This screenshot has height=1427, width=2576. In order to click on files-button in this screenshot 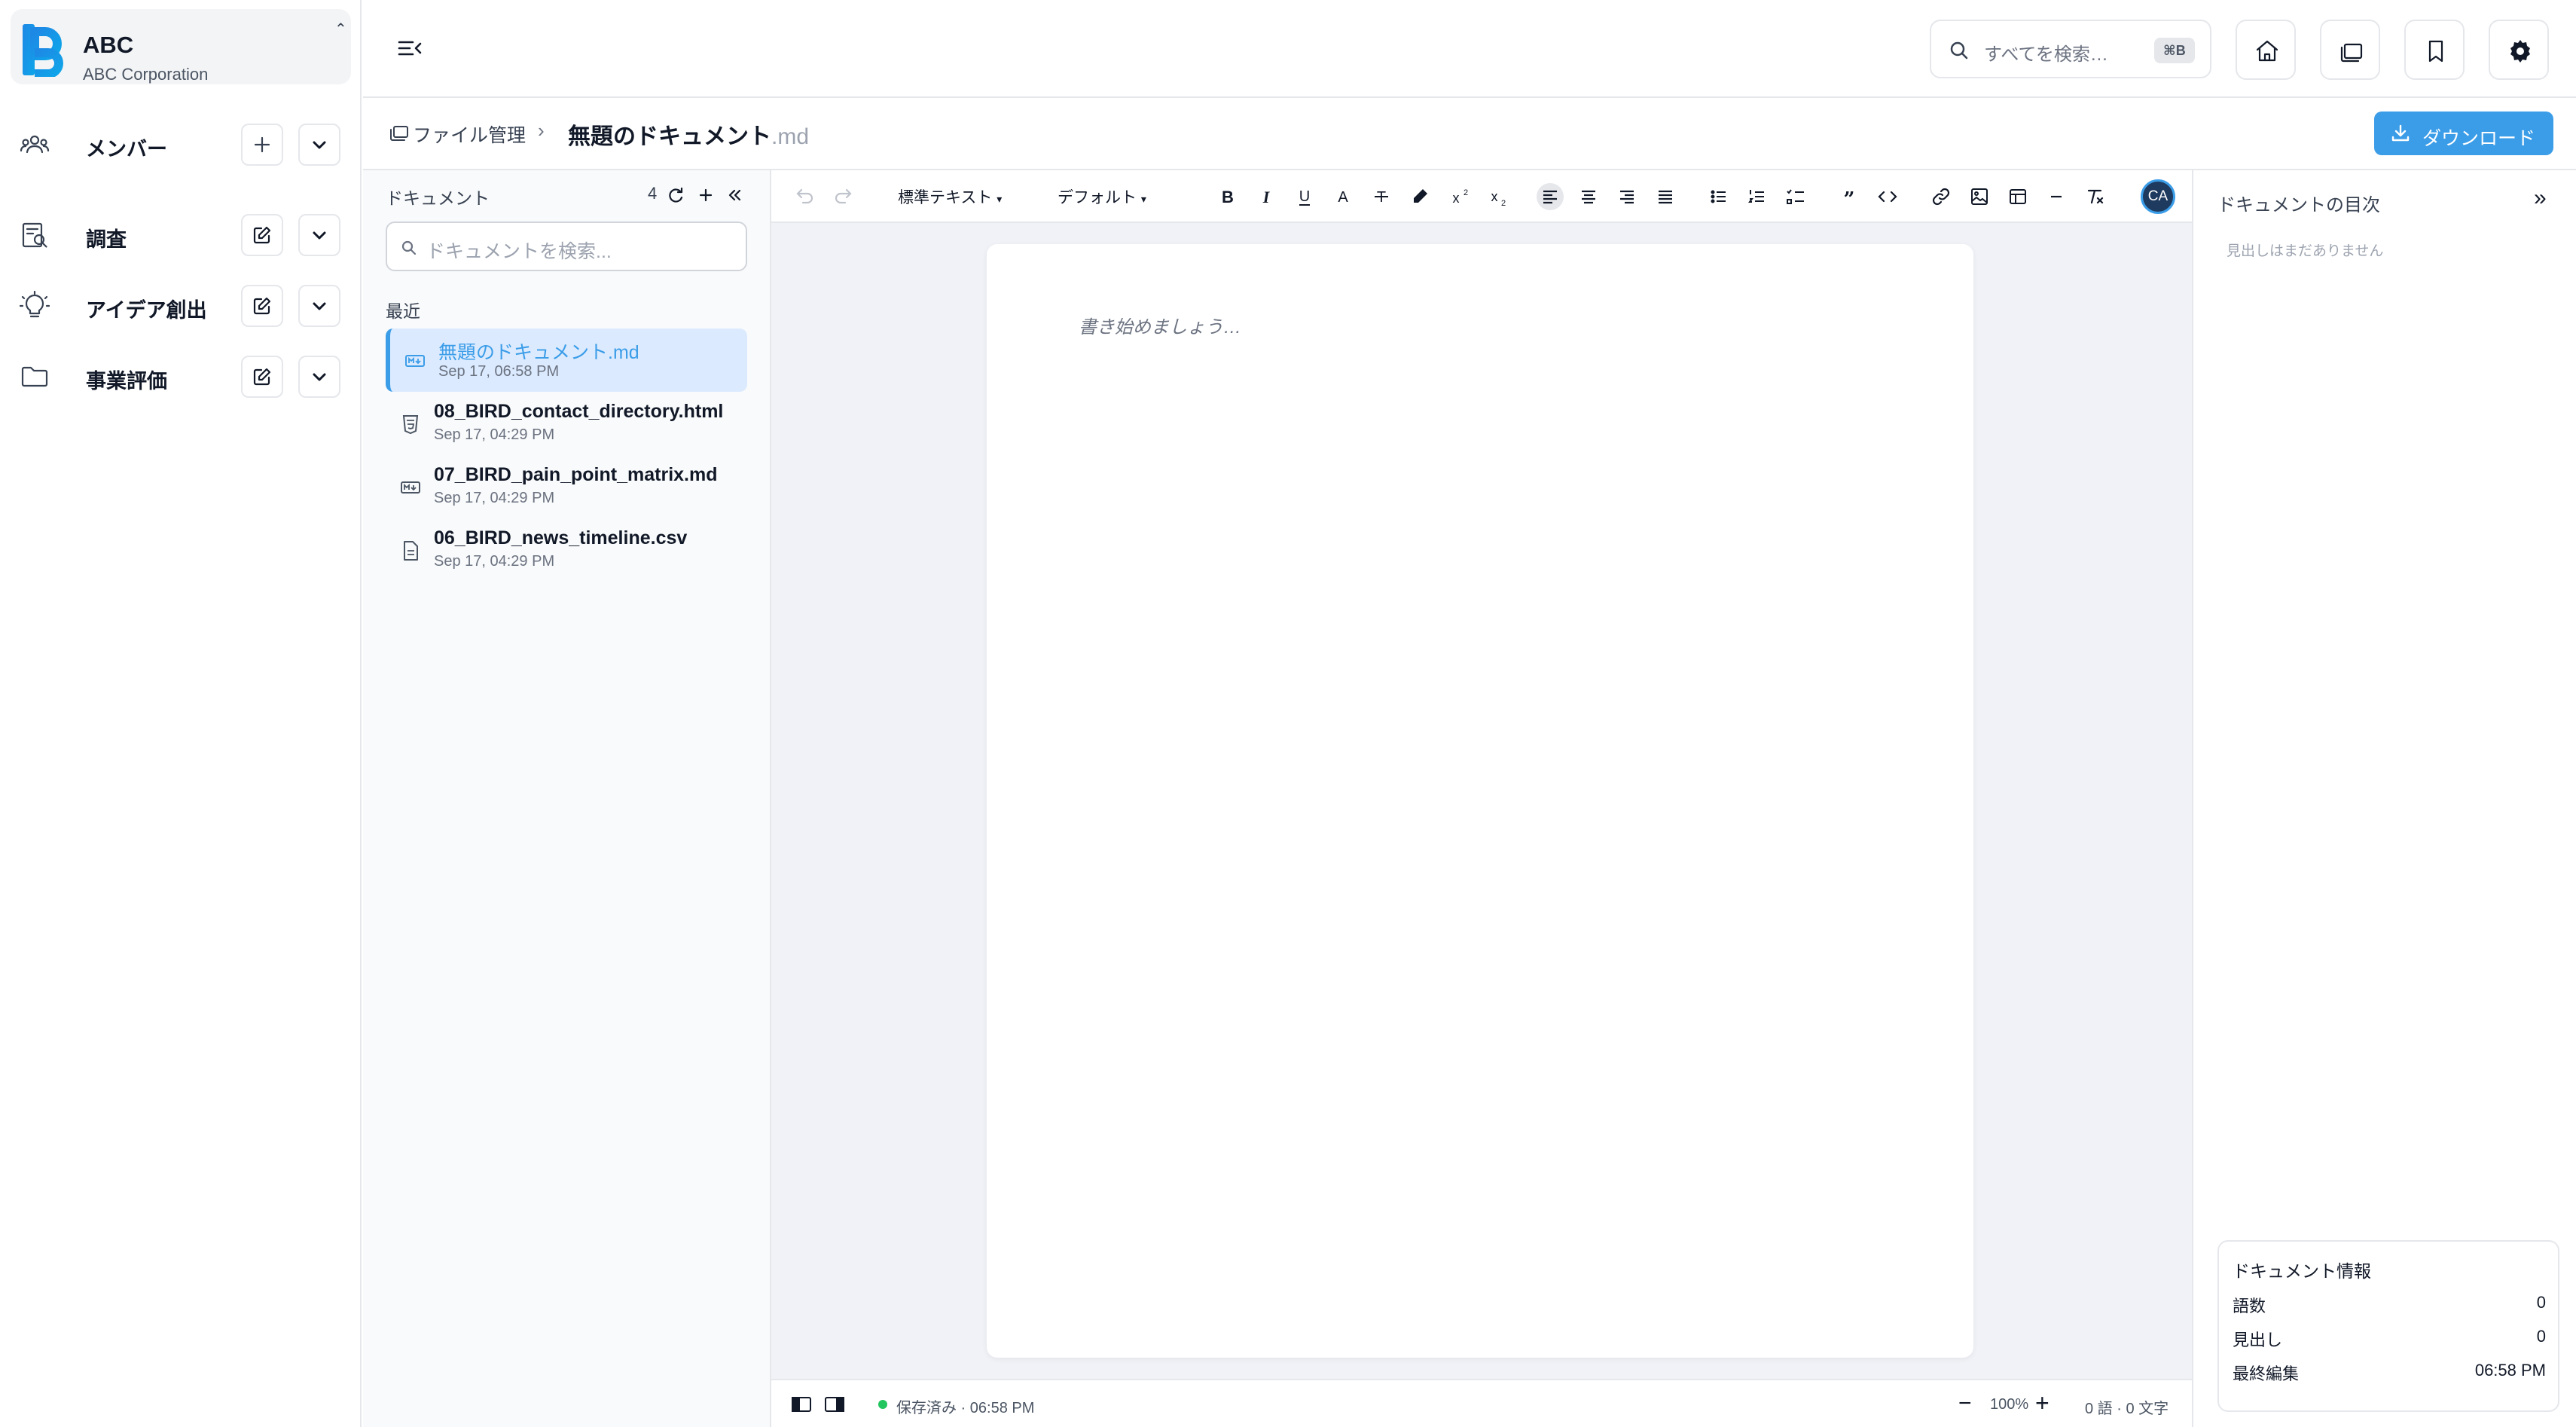, I will do `click(2350, 50)`.